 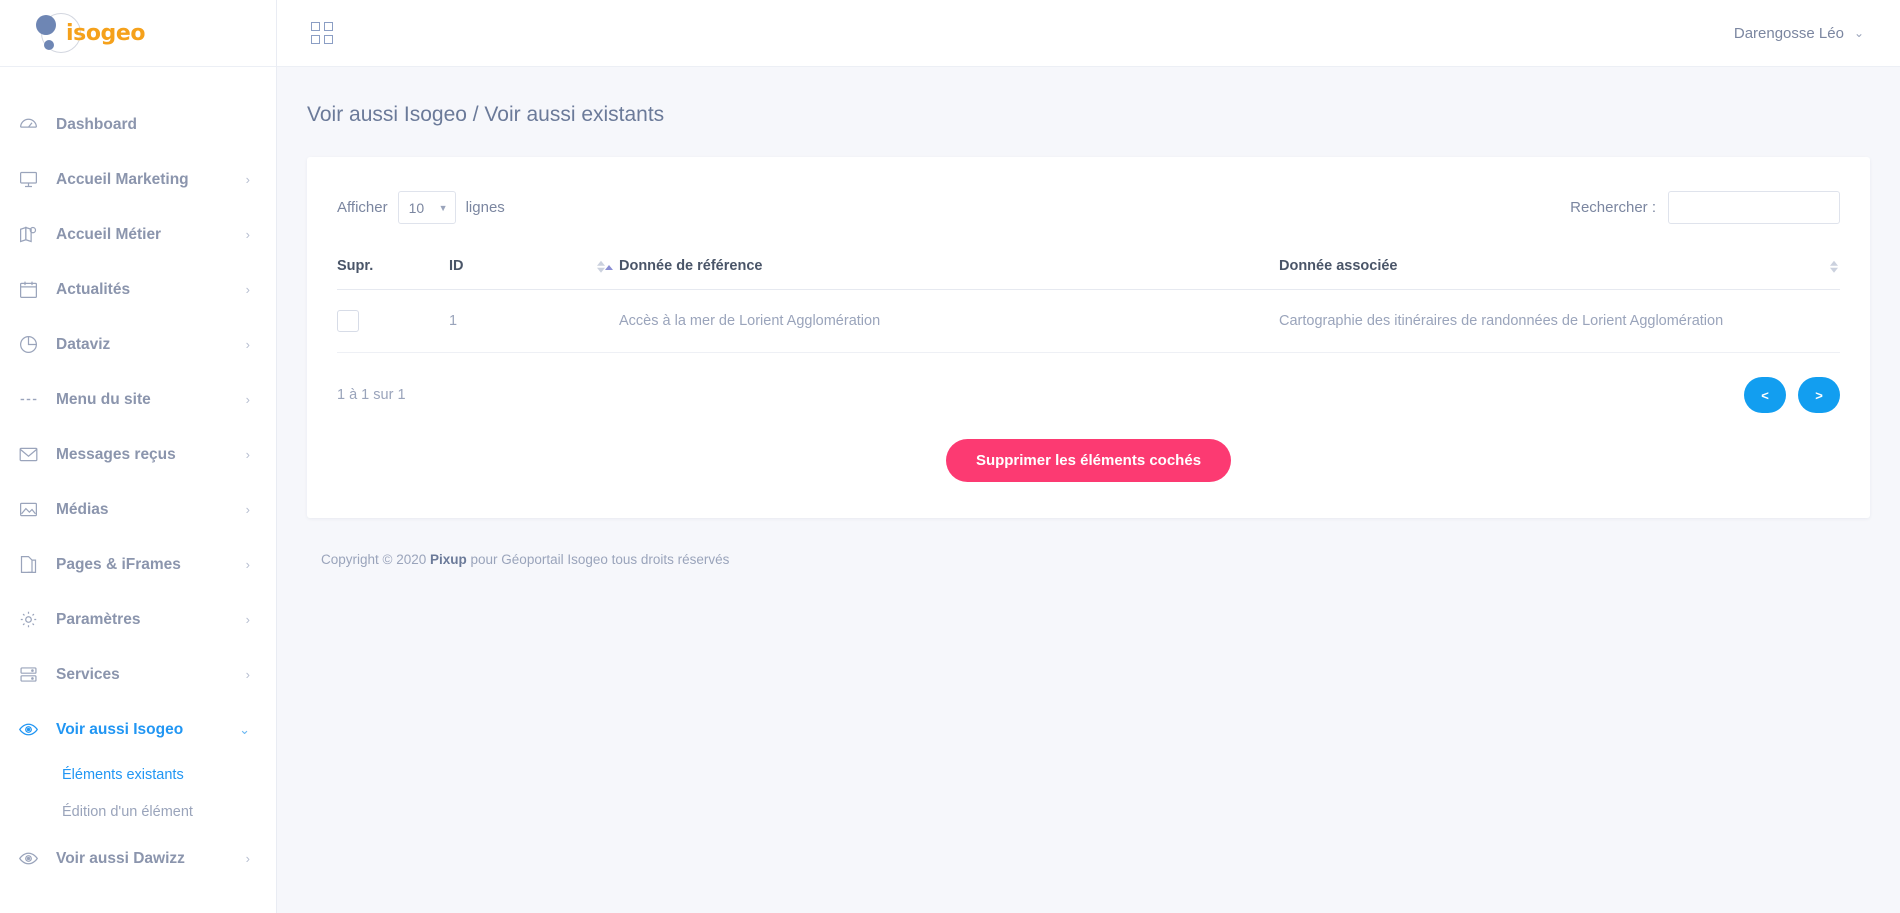 I want to click on dashboard-icon, so click(x=37, y=124).